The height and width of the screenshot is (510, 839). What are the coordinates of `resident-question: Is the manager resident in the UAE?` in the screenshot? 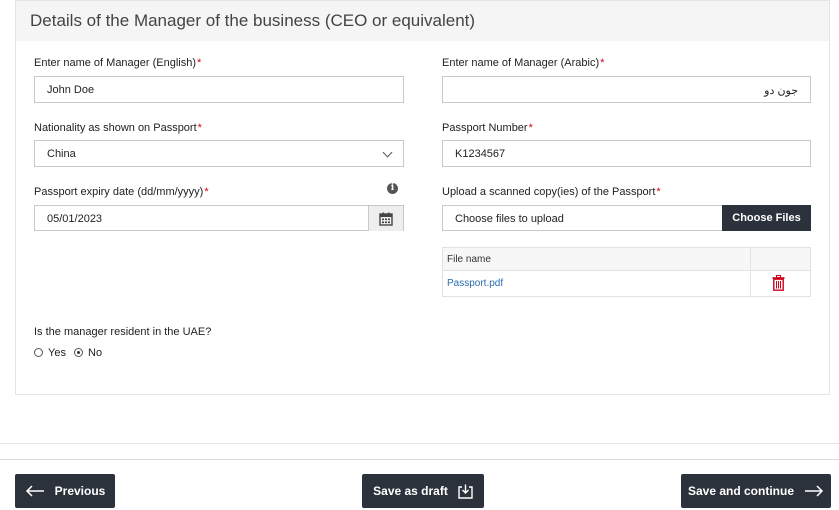 It's located at (123, 332).